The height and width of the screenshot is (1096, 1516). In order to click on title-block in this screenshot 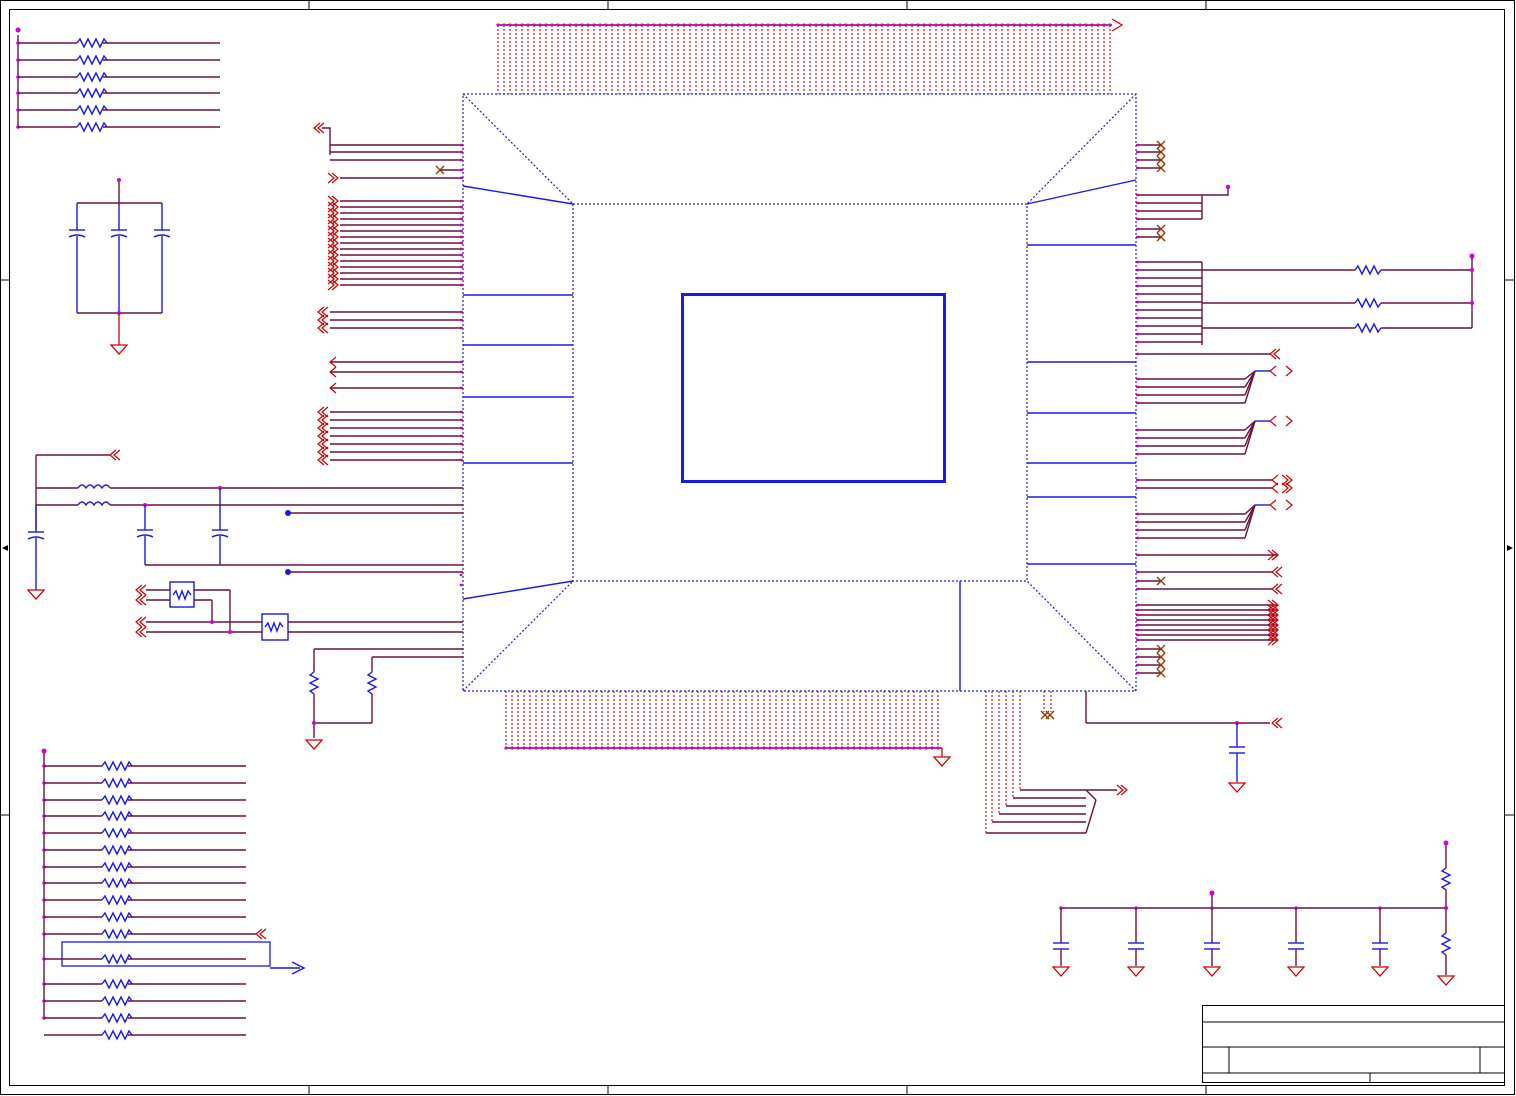, I will do `click(1353, 1044)`.